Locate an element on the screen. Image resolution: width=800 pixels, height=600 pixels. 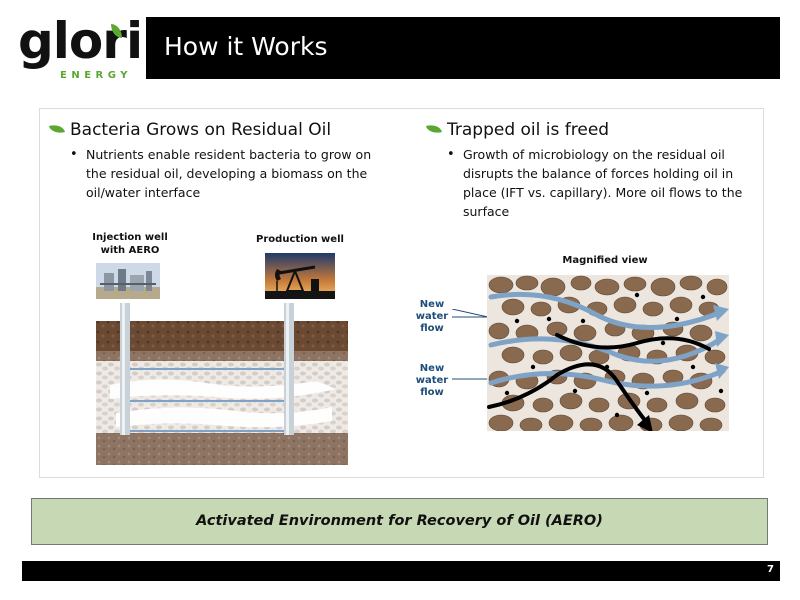
right-heading: Trapped oil is freed is located at coordinates (590, 130).